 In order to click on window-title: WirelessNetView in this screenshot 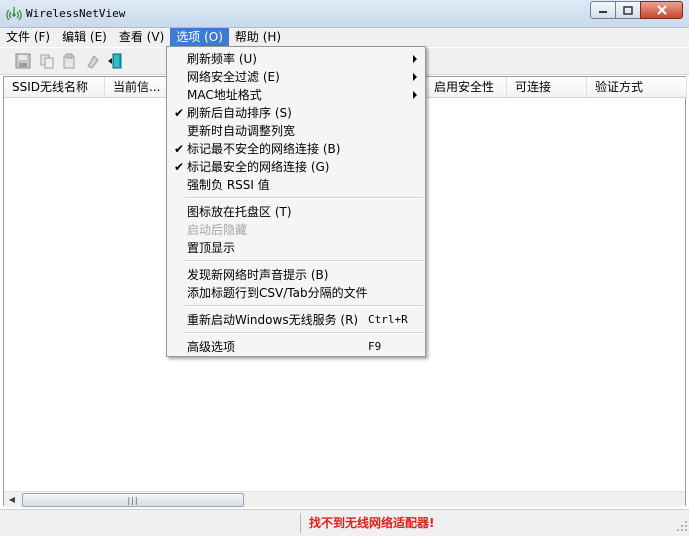, I will do `click(76, 13)`.